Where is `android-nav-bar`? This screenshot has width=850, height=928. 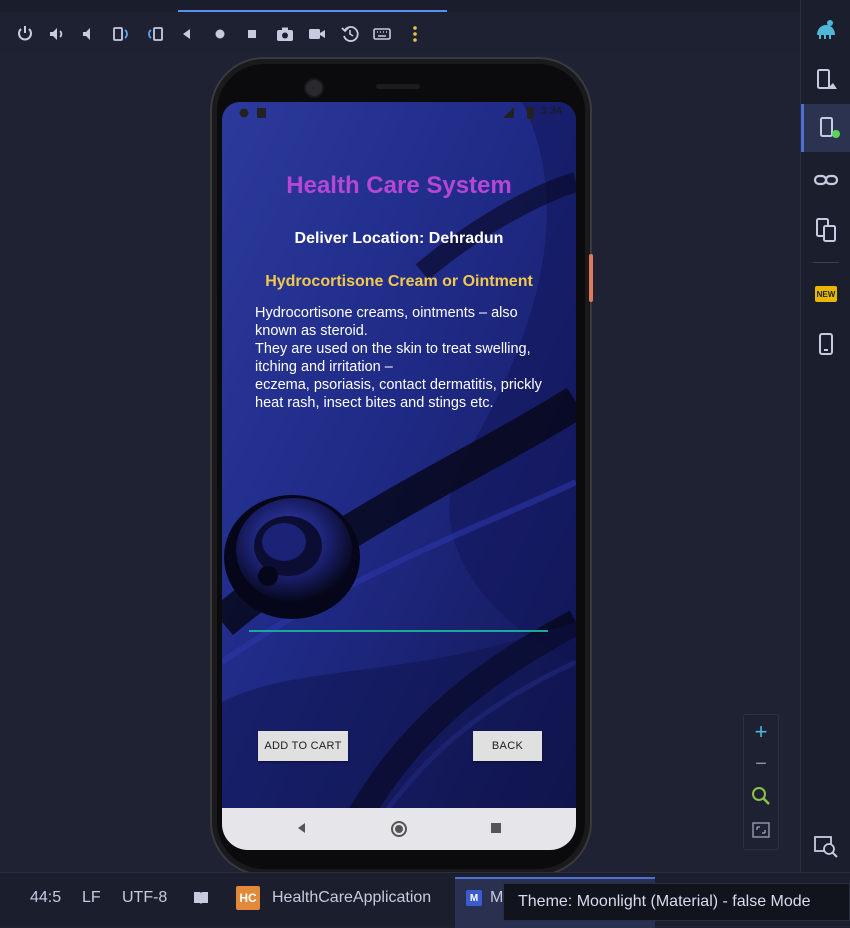 android-nav-bar is located at coordinates (399, 829).